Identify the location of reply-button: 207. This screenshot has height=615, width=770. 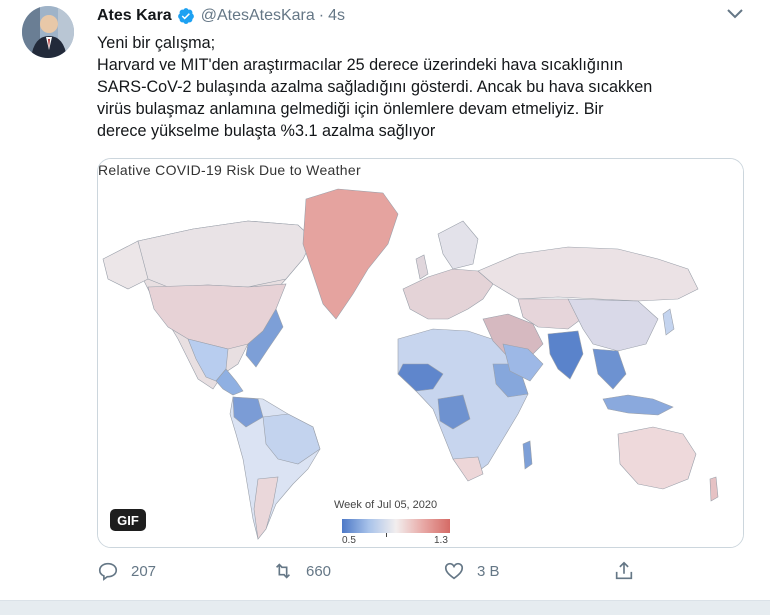
(126, 571).